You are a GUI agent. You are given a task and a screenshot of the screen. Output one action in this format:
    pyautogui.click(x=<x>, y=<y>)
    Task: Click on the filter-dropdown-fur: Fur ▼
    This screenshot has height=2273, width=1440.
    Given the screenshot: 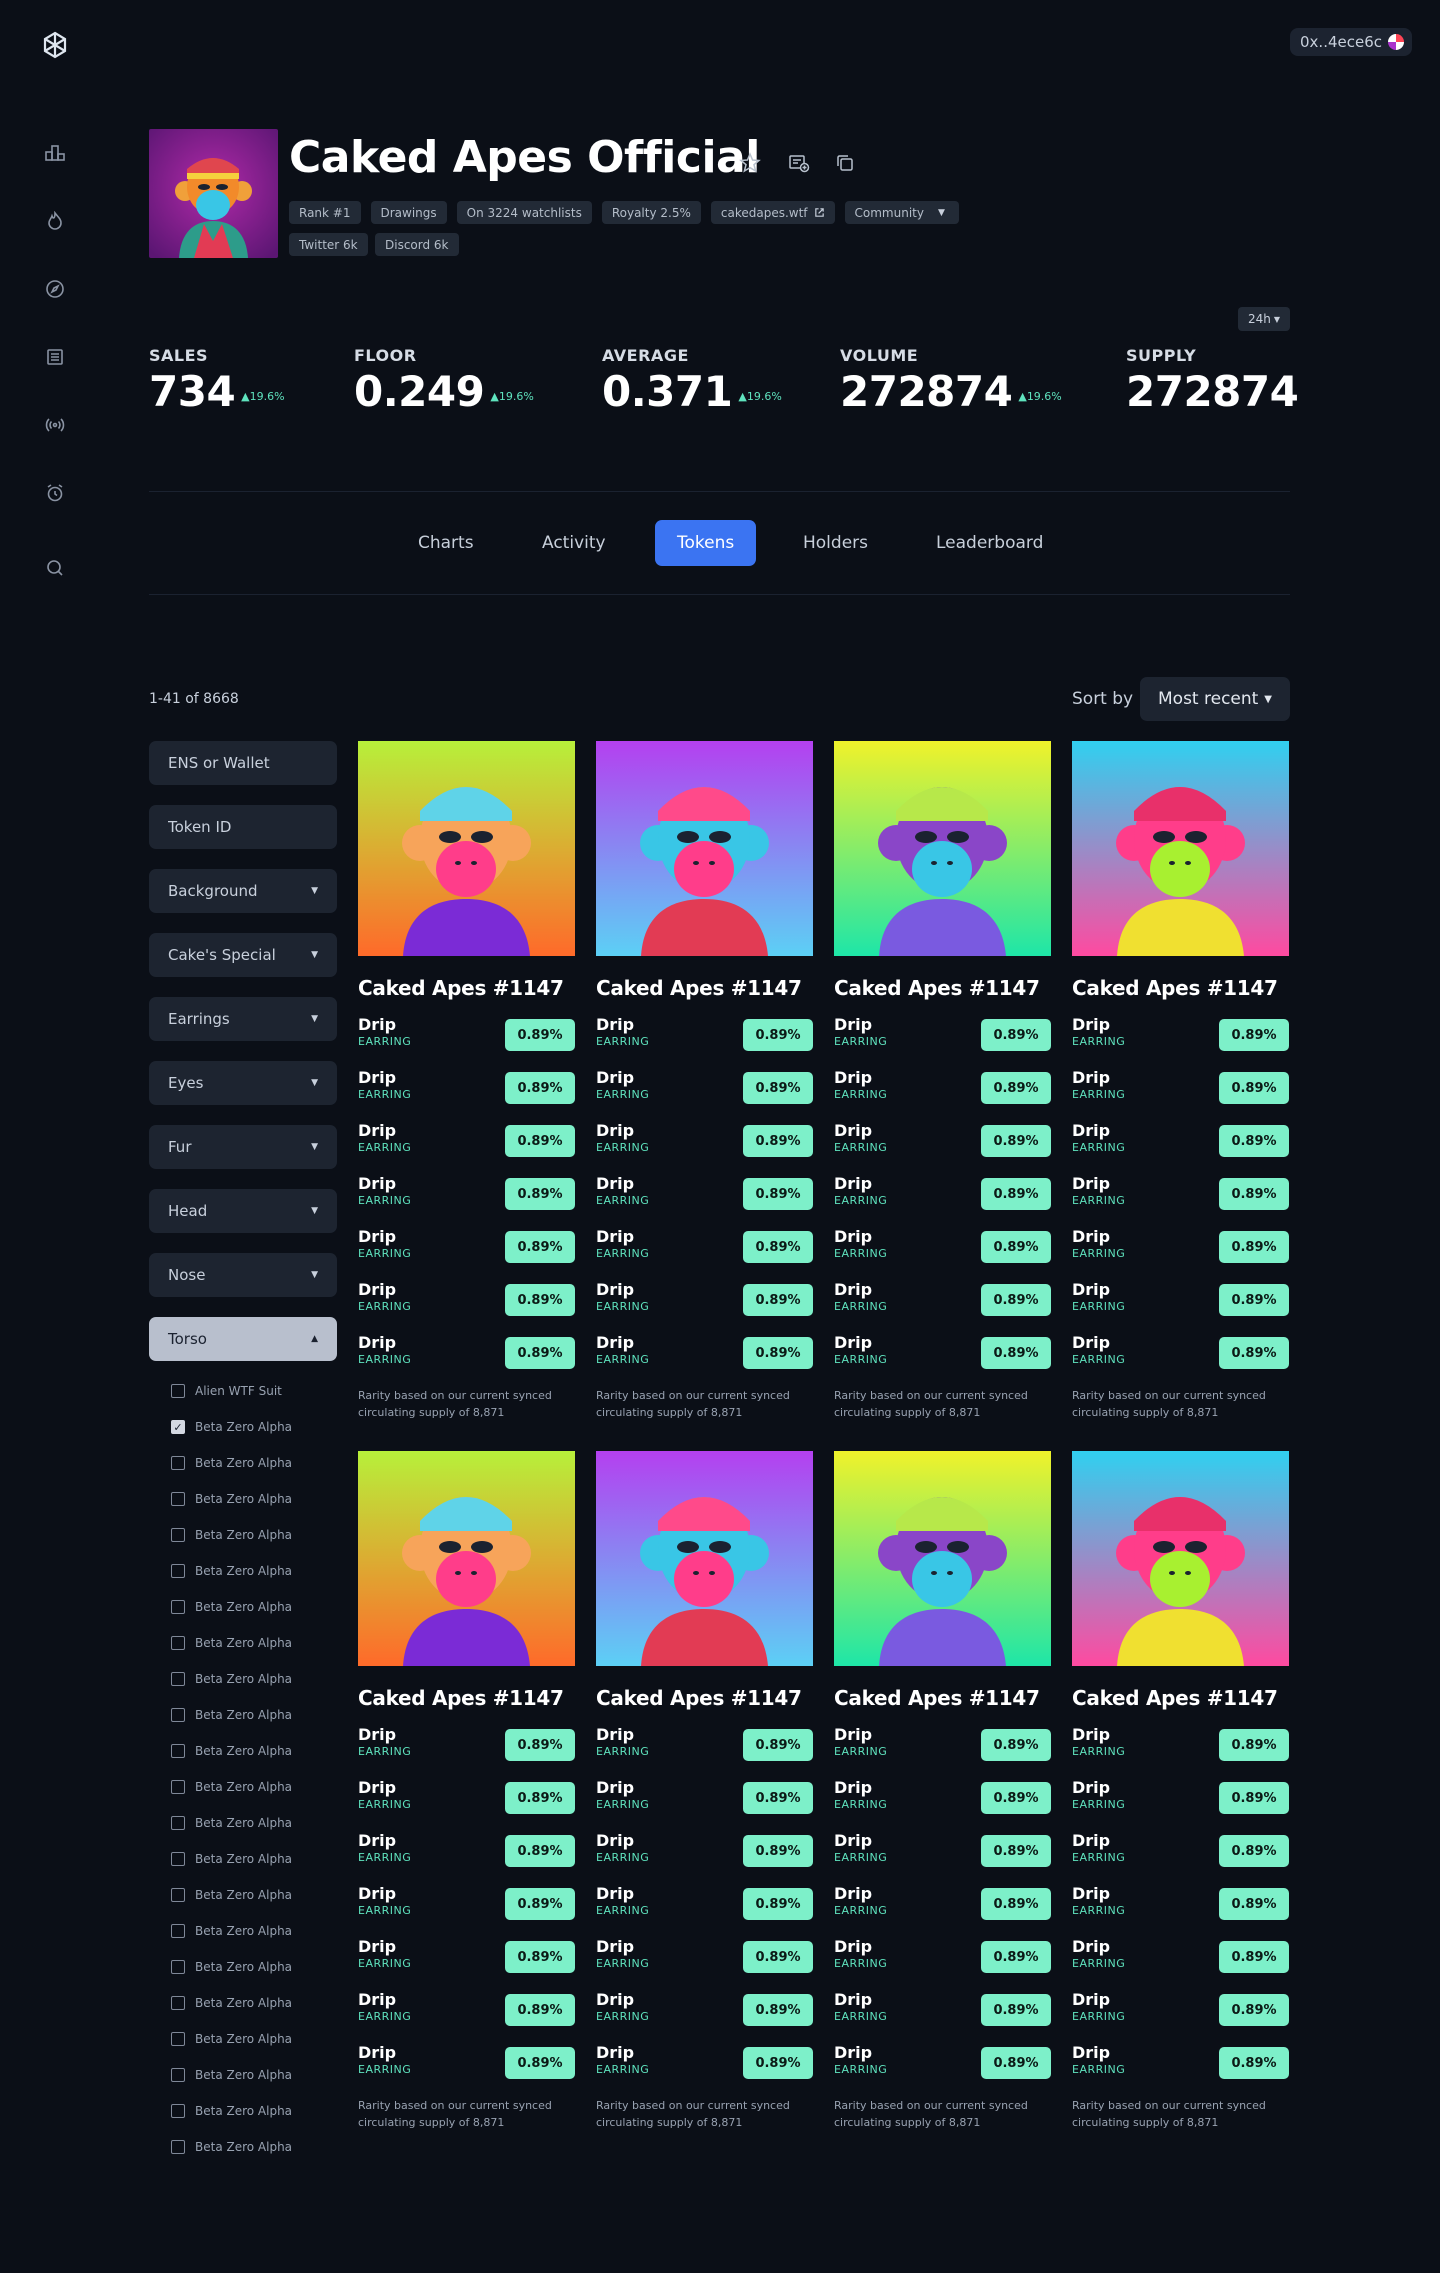 What is the action you would take?
    pyautogui.click(x=243, y=1147)
    